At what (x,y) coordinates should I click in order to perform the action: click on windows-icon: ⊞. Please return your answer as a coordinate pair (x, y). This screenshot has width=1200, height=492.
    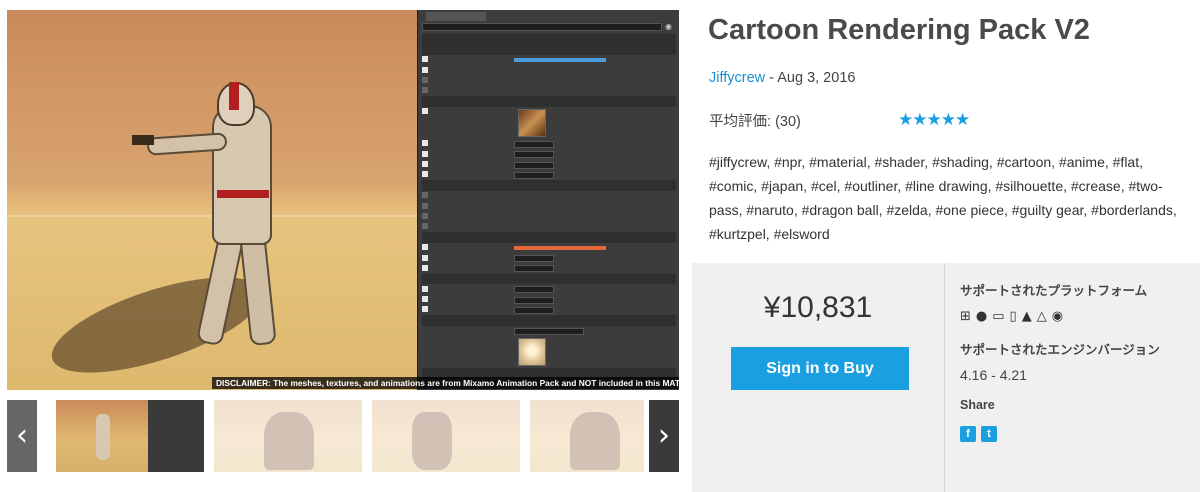
    Looking at the image, I should click on (965, 316).